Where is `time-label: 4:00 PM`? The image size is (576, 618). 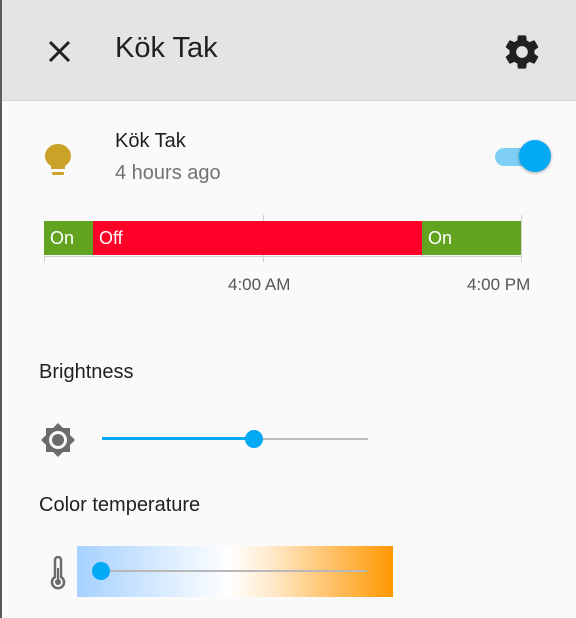 time-label: 4:00 PM is located at coordinates (499, 284).